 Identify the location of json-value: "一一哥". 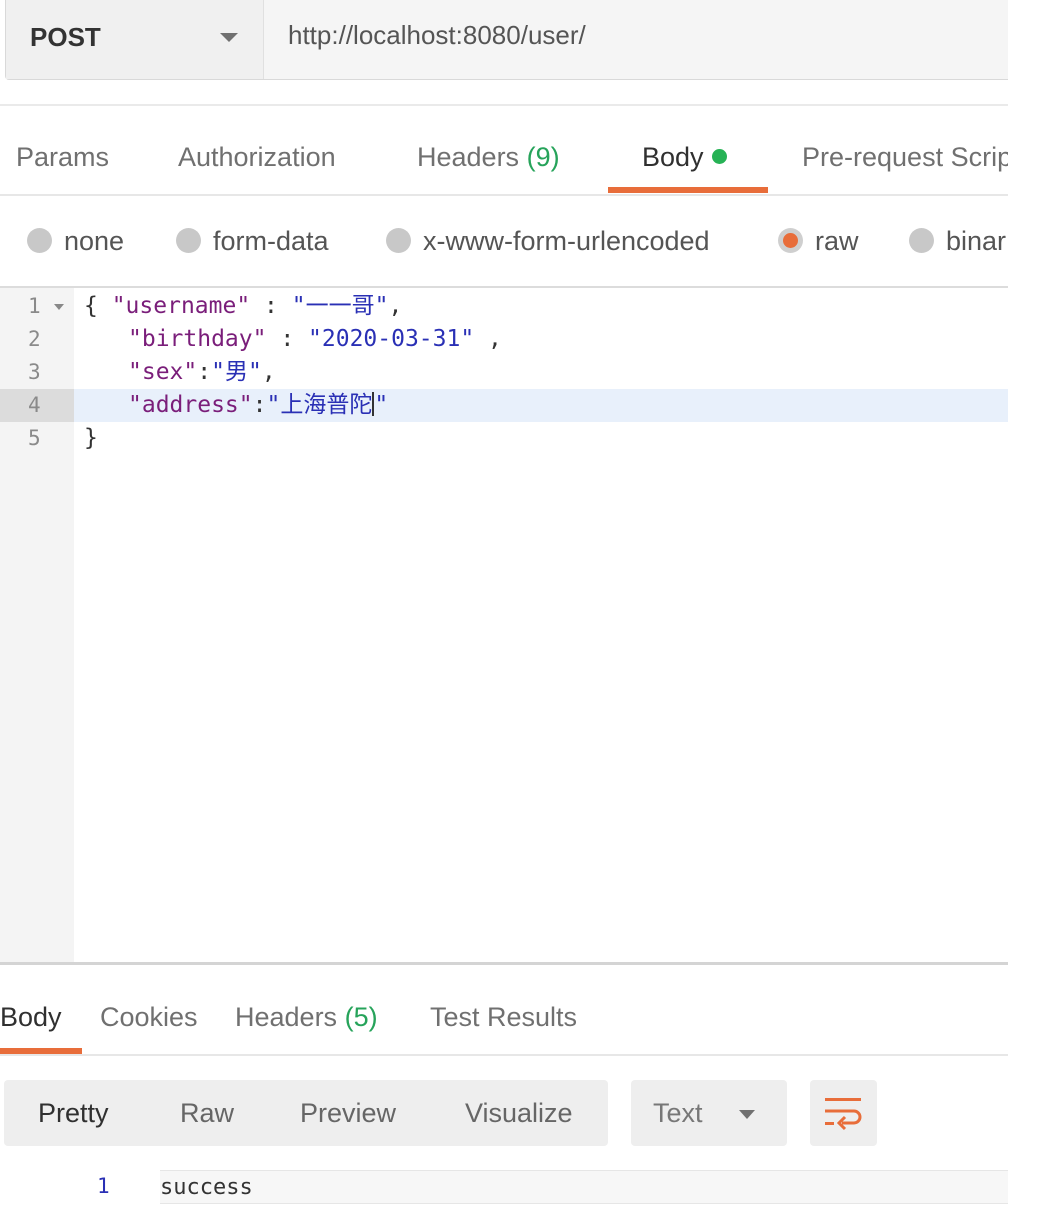
(340, 306).